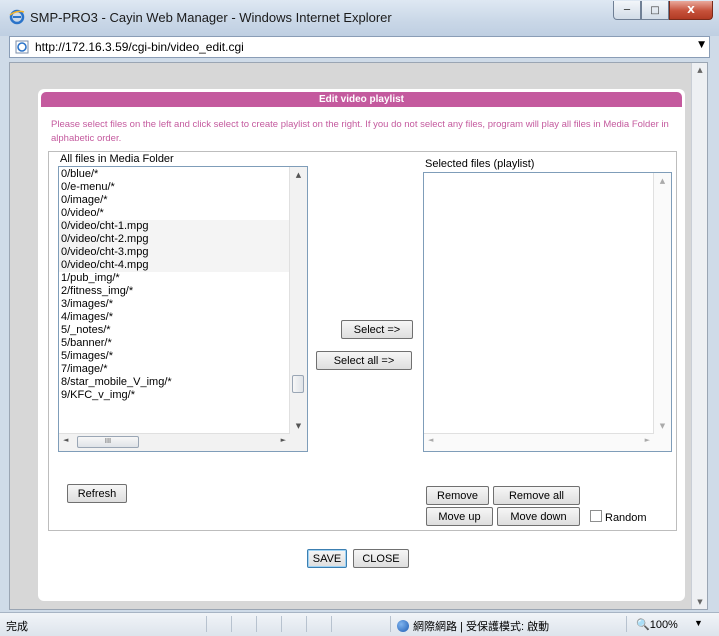 The image size is (719, 636). Describe the element at coordinates (403, 626) in the screenshot. I see `globe-icon` at that location.